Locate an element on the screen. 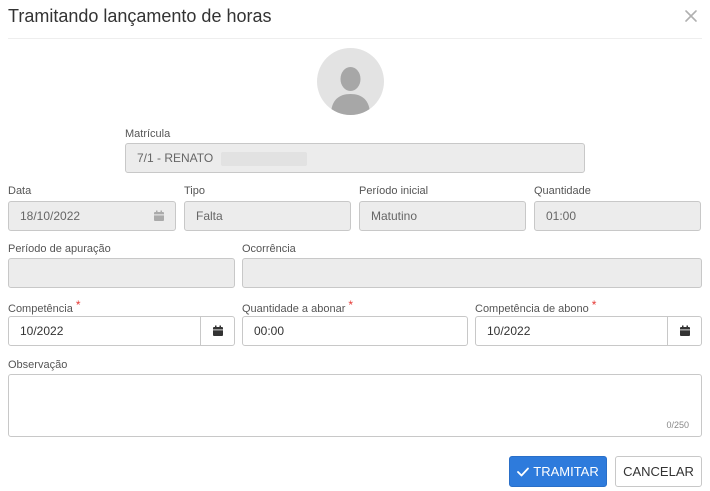  cancelar-button-label: CANCELAR is located at coordinates (658, 471).